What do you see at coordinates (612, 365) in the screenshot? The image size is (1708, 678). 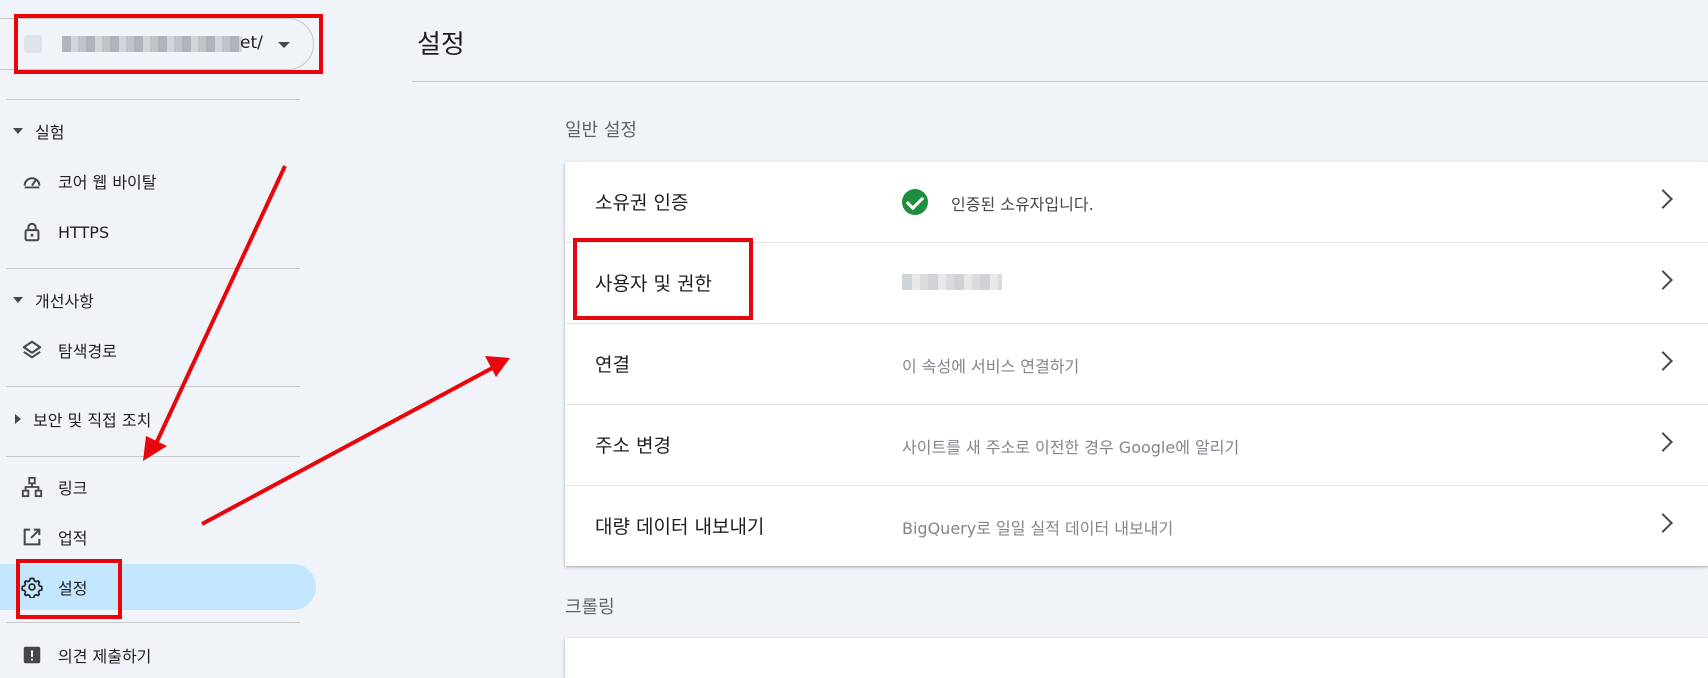 I see `row-label: 연결` at bounding box center [612, 365].